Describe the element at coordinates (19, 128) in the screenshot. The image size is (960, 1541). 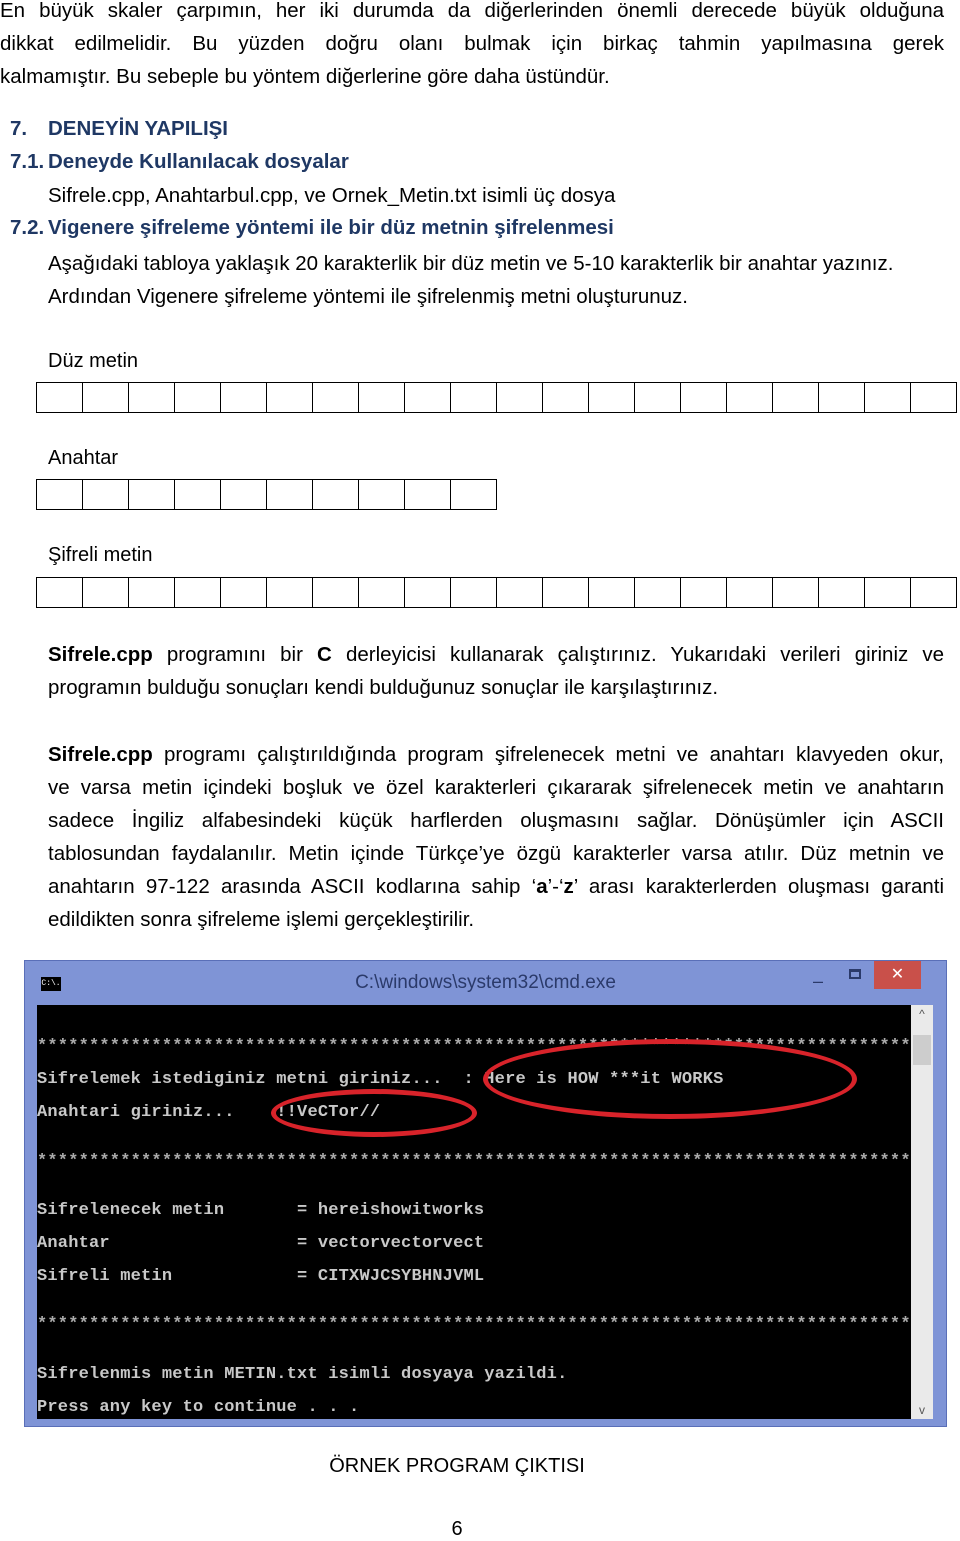
I see `section-number: 7.` at that location.